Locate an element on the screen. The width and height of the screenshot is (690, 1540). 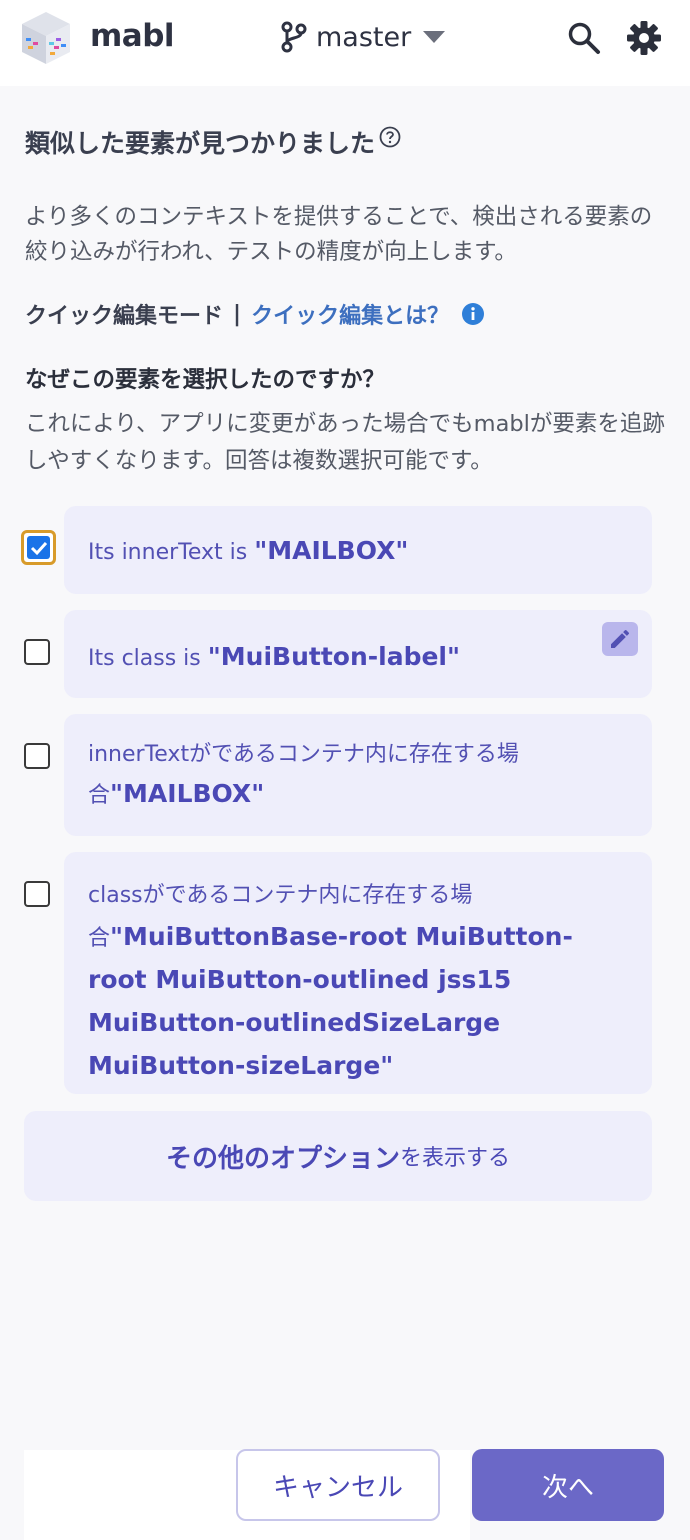
more-options-rest: を表示する is located at coordinates (455, 1158).